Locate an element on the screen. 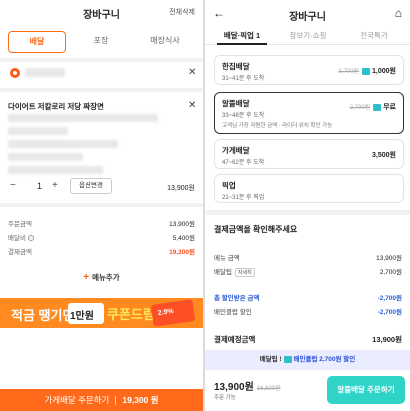 The width and height of the screenshot is (410, 411). plus-icon: + is located at coordinates (86, 277).